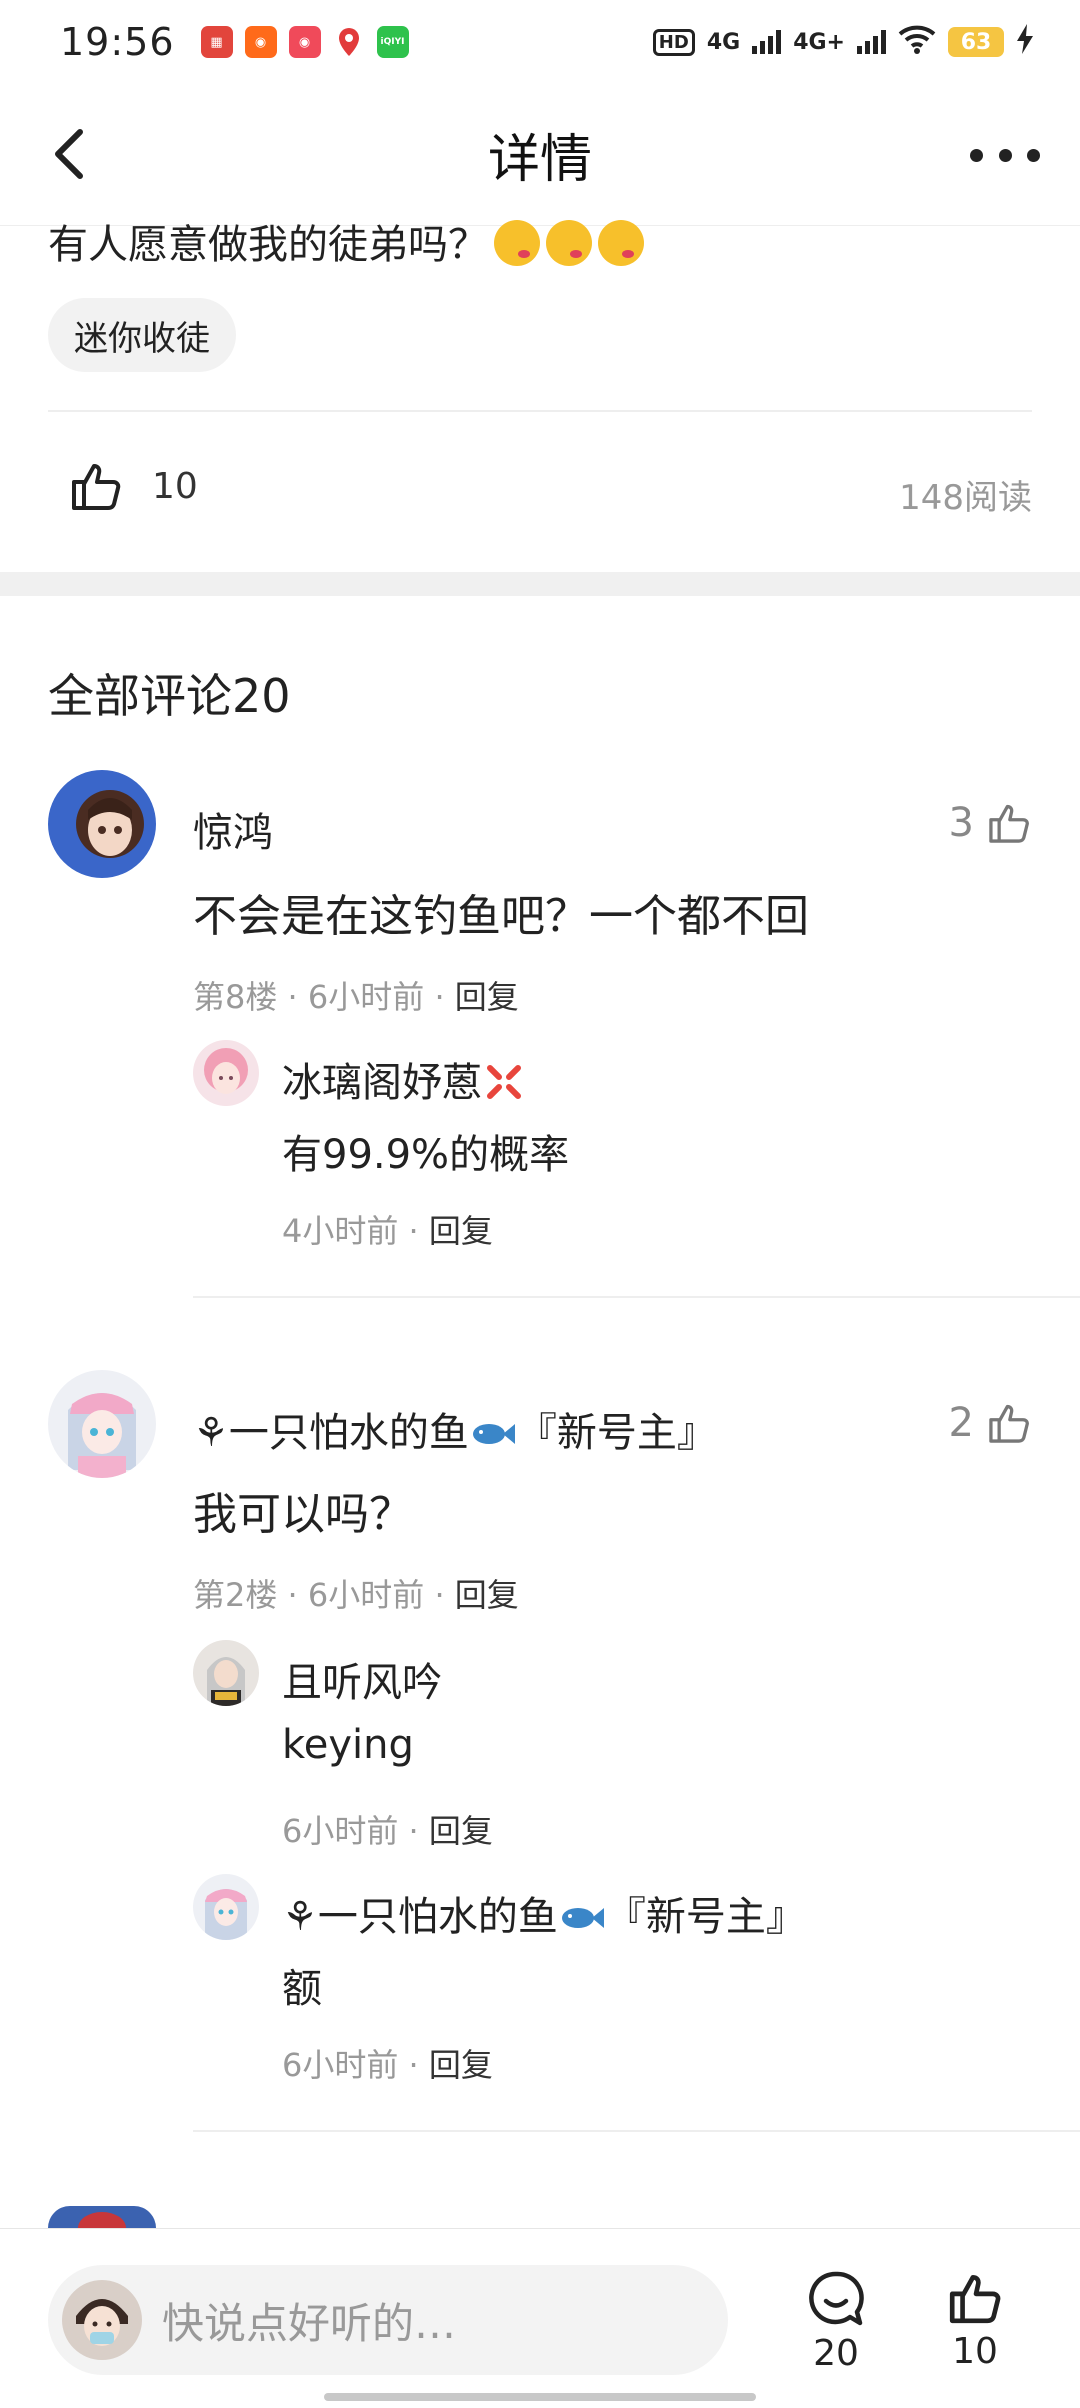 Image resolution: width=1080 pixels, height=2408 pixels. What do you see at coordinates (705, 1917) in the screenshot?
I see `reply-author-suffix: 『新号主』` at bounding box center [705, 1917].